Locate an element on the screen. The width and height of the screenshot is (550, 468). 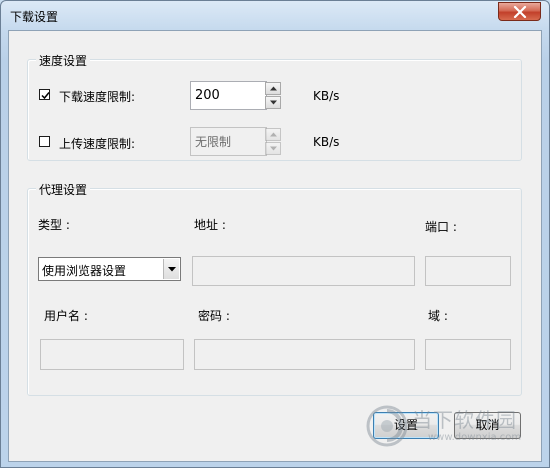
proxy-password-label: 密码 : is located at coordinates (214, 316).